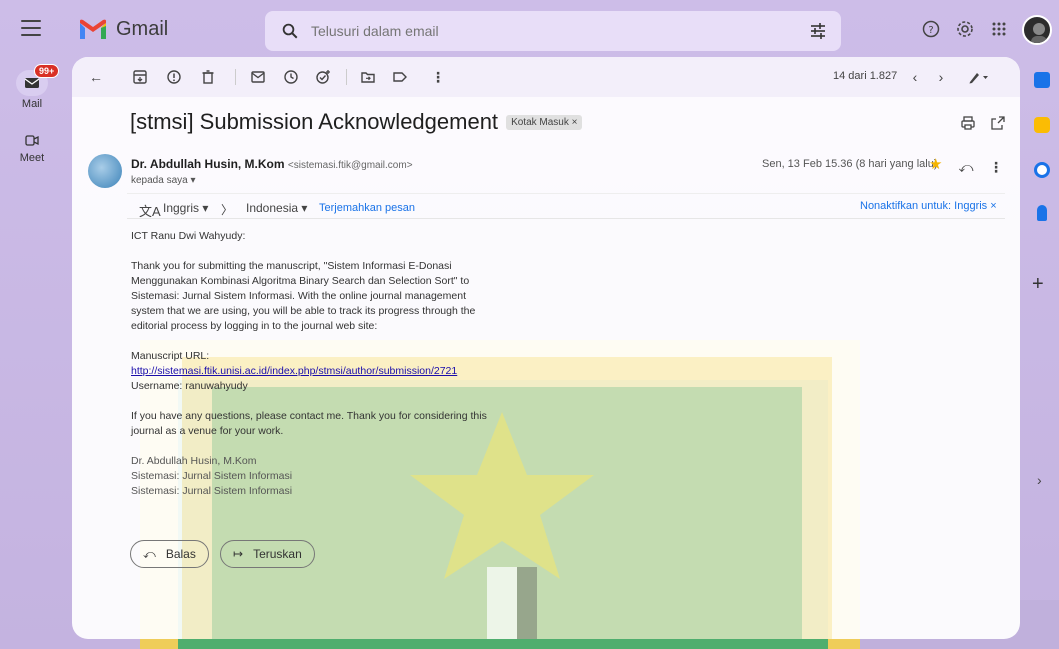 The height and width of the screenshot is (649, 1059). I want to click on username-label: Username:, so click(157, 386).